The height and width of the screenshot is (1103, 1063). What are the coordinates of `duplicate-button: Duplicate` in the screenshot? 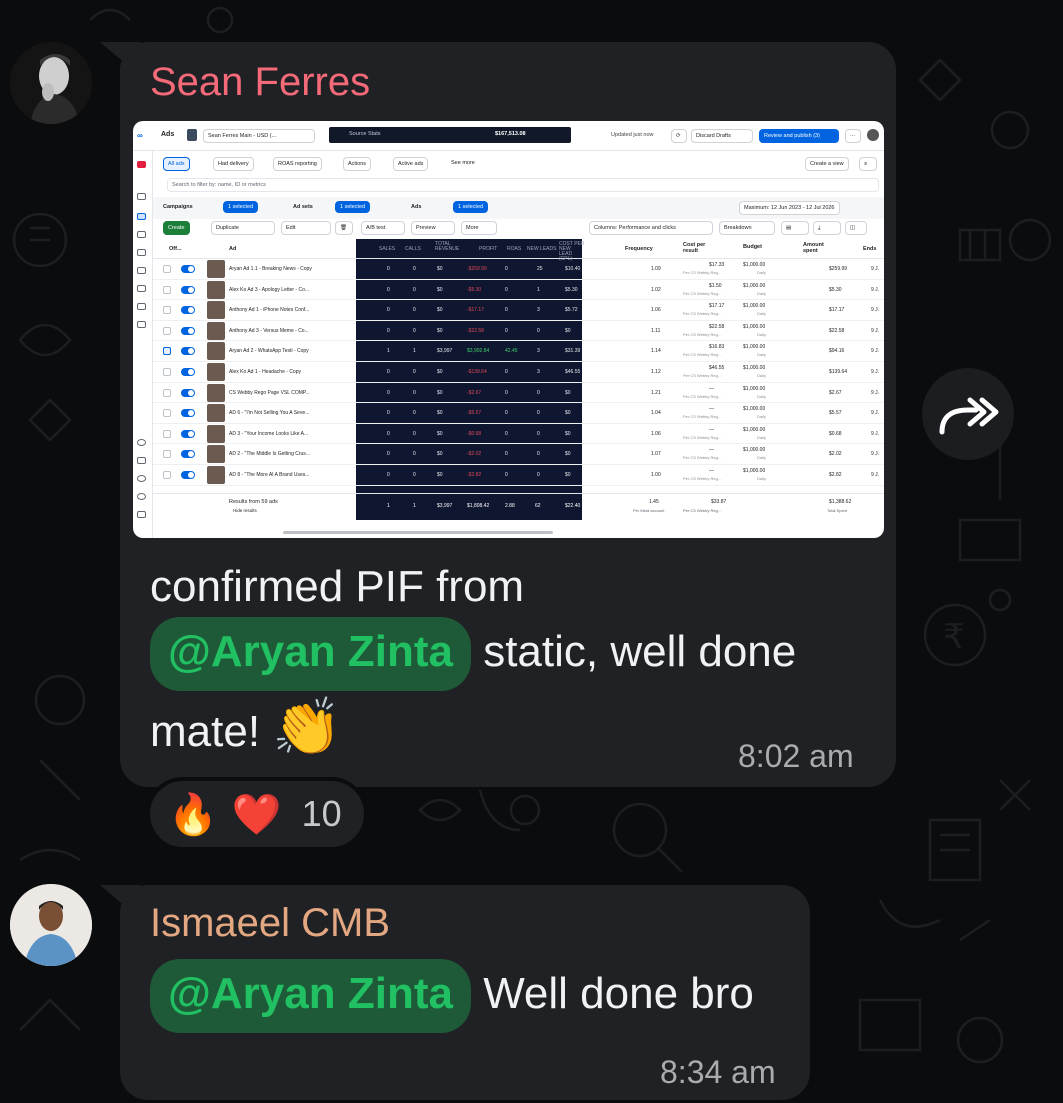 It's located at (243, 228).